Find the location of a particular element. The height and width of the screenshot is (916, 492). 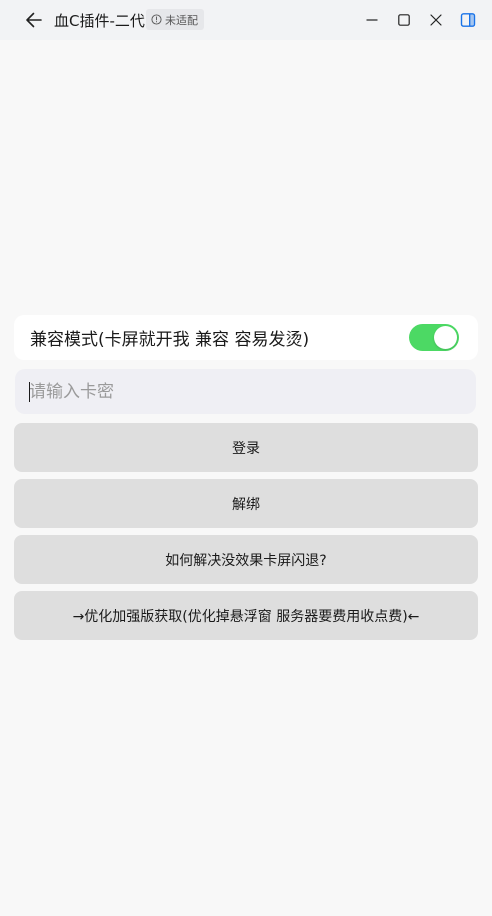

compat-status-badge: 未适配 is located at coordinates (175, 19).